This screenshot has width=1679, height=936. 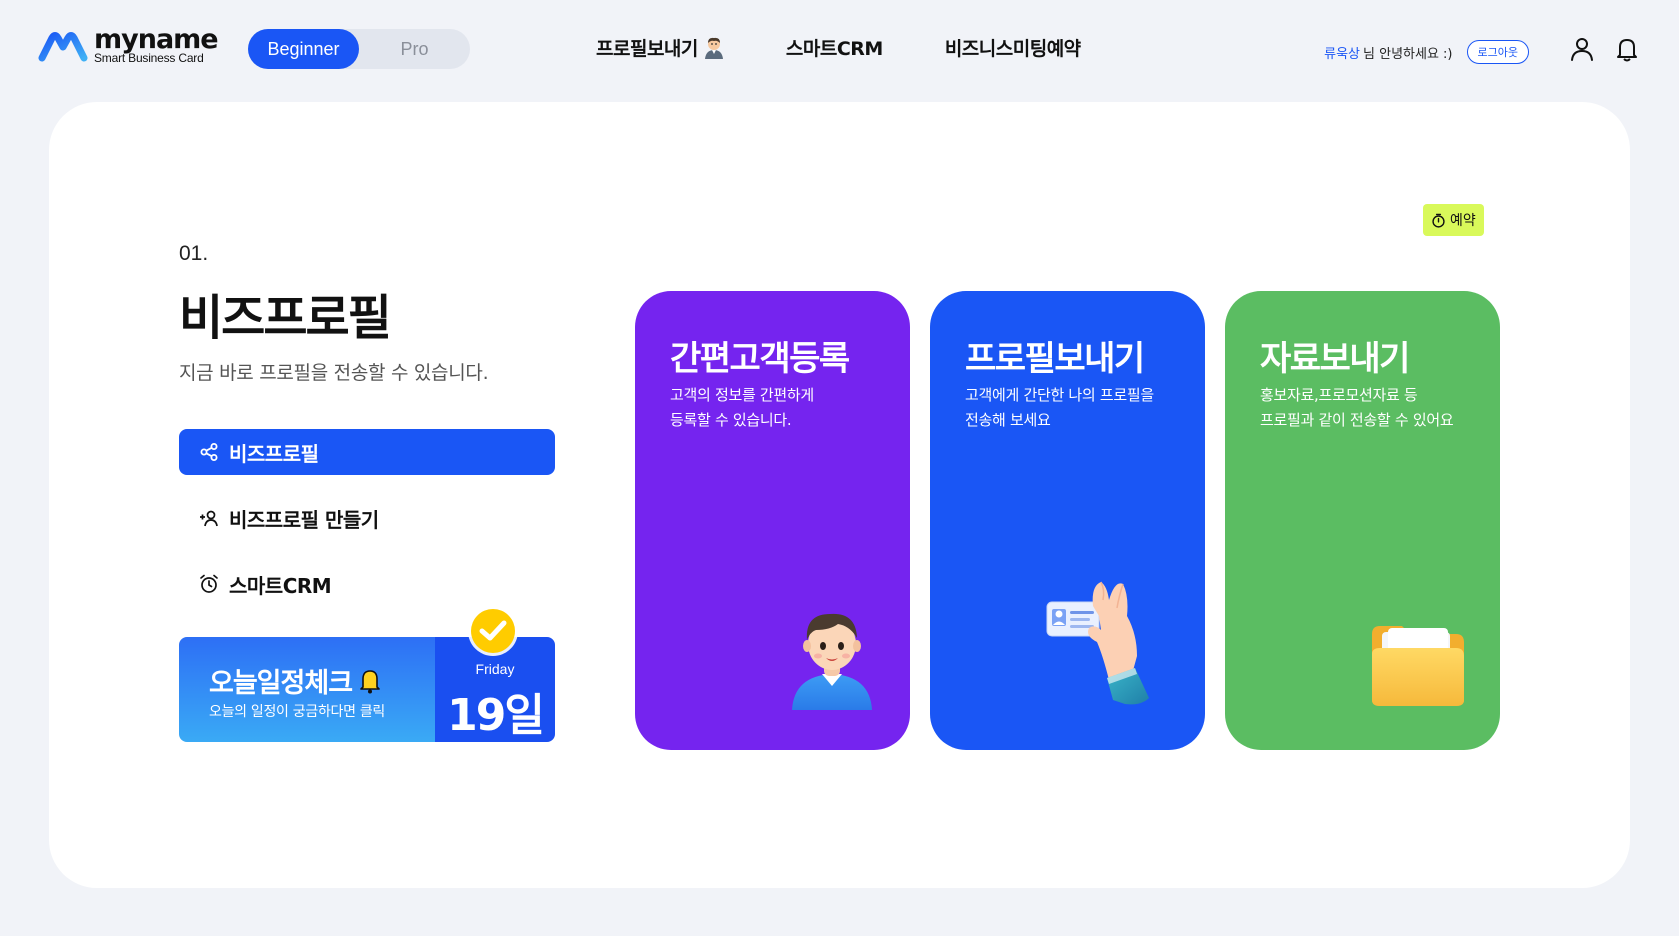 What do you see at coordinates (334, 373) in the screenshot?
I see `section-description: 지금 바로 프로필을 전송할 수 있습니다.` at bounding box center [334, 373].